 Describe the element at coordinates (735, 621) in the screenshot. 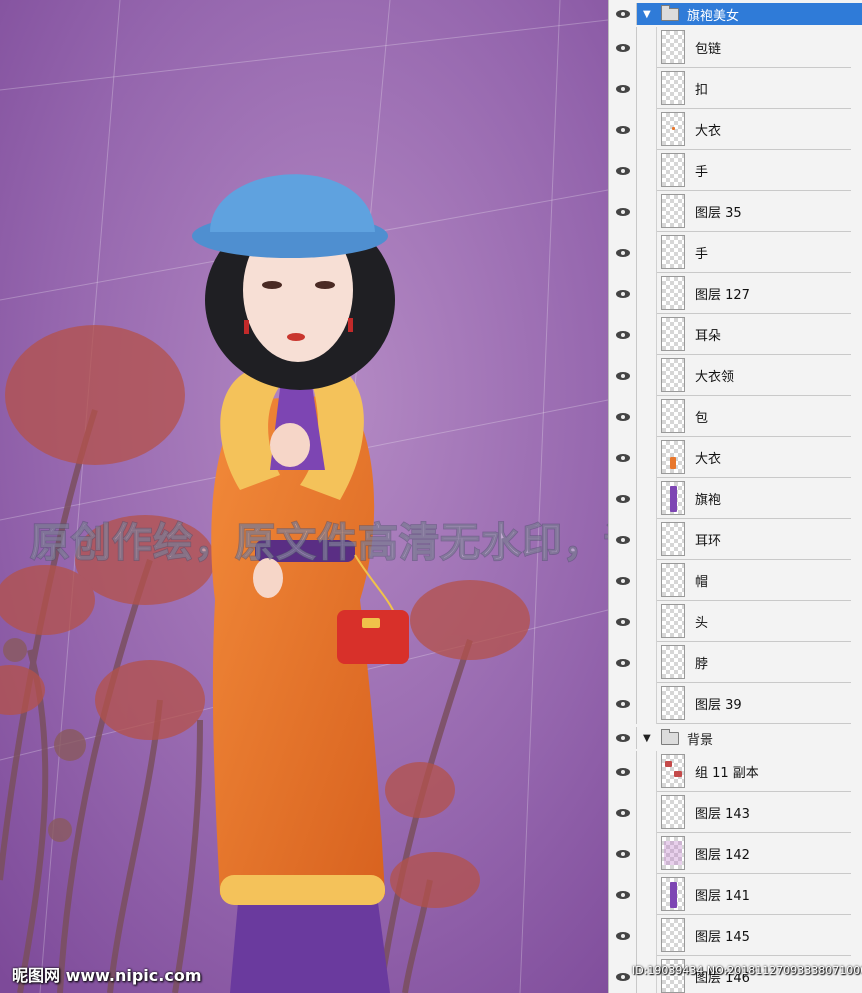

I see `layer-row: 头` at that location.